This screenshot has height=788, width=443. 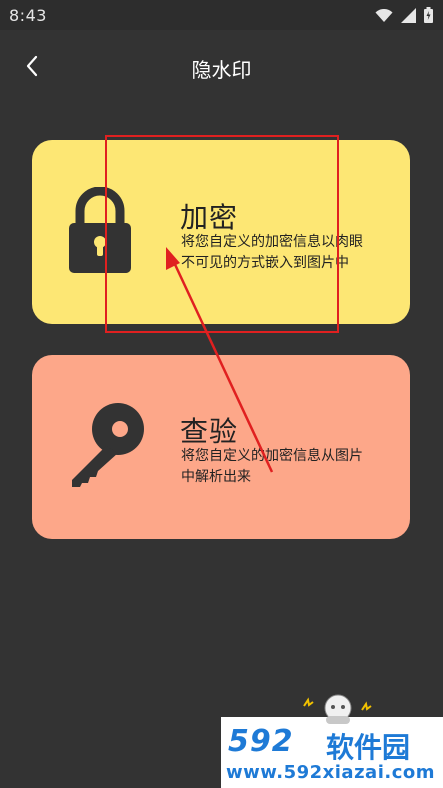 I want to click on cellular-signal-icon, so click(x=408, y=17).